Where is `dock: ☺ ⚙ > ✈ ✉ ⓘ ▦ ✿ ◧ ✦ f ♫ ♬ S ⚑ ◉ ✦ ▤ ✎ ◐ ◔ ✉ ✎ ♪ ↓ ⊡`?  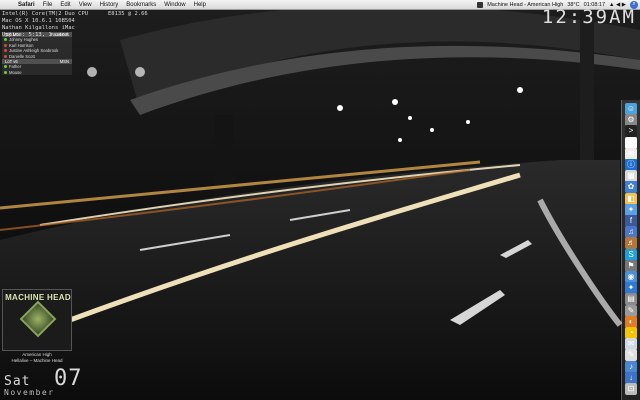
dock: ☺ ⚙ > ✈ ✉ ⓘ ▦ ✿ ◧ ✦ f ♫ ♬ S ⚑ ◉ ✦ ▤ ✎ ◐ ◔ ✉ ✎ ♪ ↓ ⊡ is located at coordinates (630, 250).